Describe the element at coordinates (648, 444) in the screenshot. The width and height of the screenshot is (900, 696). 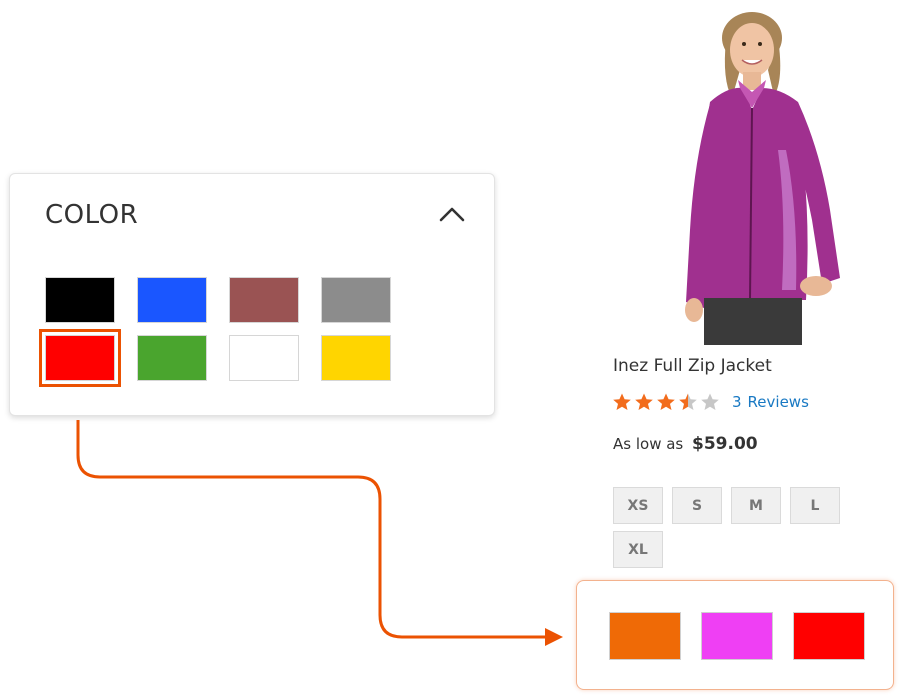
I see `price-prefix: As low as` at that location.